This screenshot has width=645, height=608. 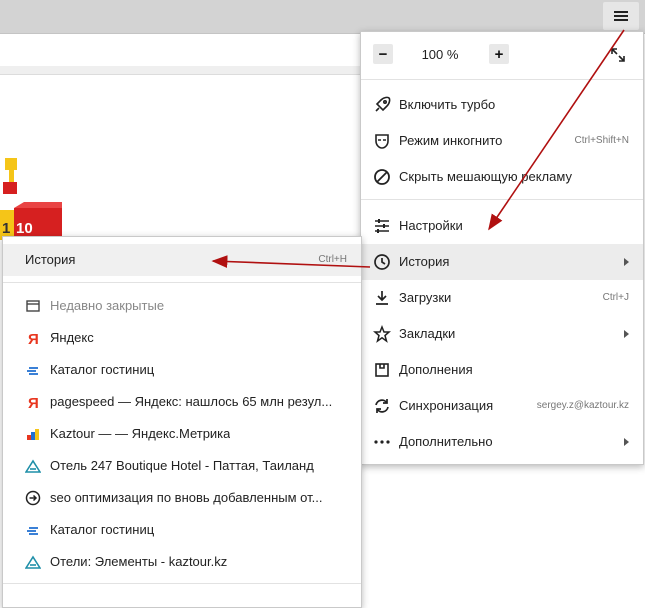 What do you see at coordinates (50, 259) in the screenshot?
I see `history-header-label: История` at bounding box center [50, 259].